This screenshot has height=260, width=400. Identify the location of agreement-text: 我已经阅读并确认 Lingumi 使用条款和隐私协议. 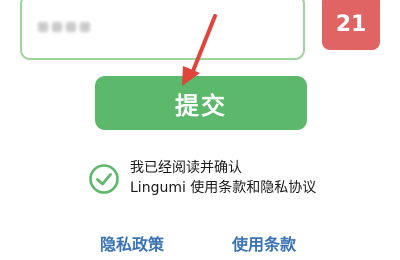
(223, 178).